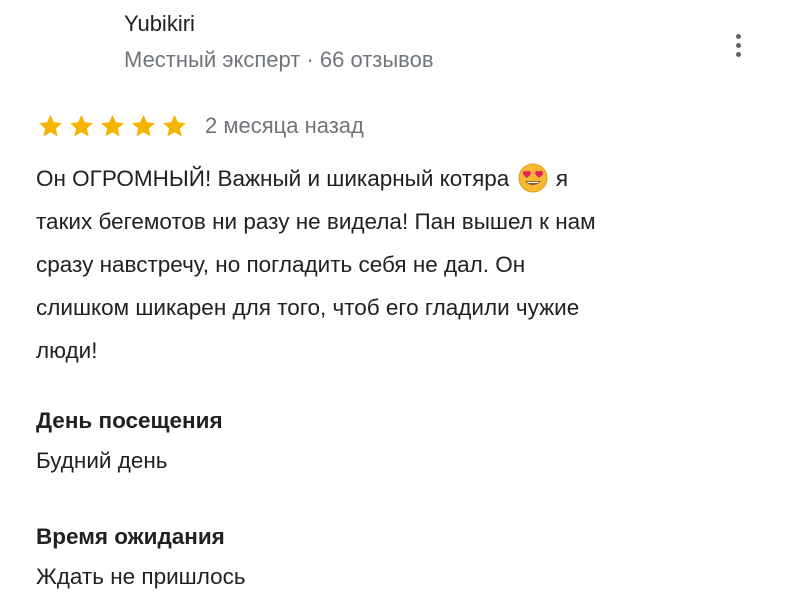 The width and height of the screenshot is (788, 614). What do you see at coordinates (129, 441) in the screenshot?
I see `visit-day-attribute: День посещения Будний день` at bounding box center [129, 441].